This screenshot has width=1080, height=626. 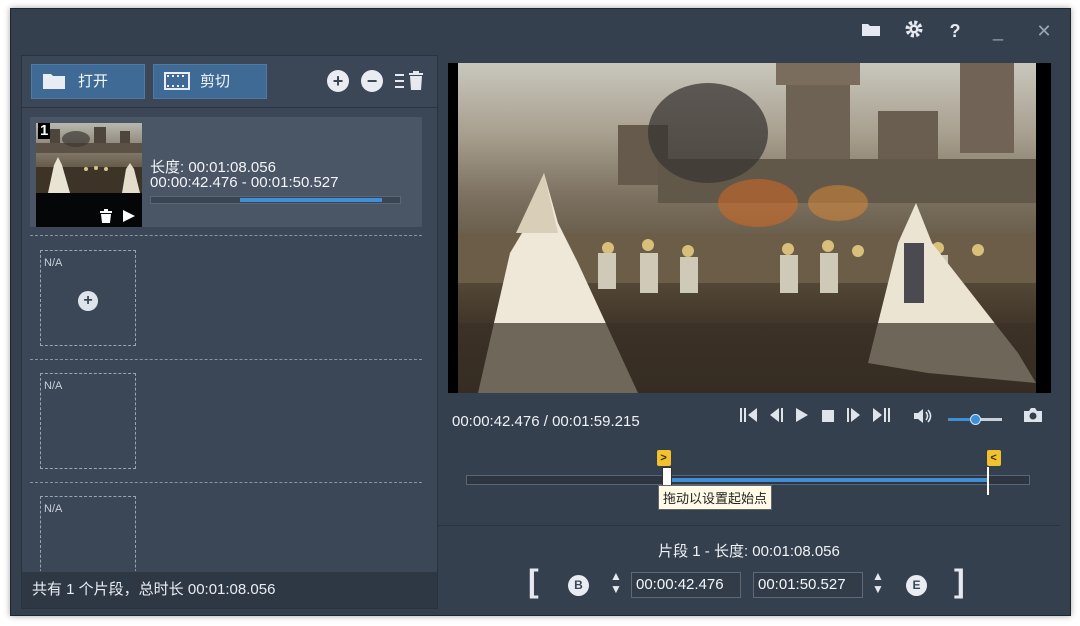 What do you see at coordinates (106, 216) in the screenshot?
I see `delete-clip-icon` at bounding box center [106, 216].